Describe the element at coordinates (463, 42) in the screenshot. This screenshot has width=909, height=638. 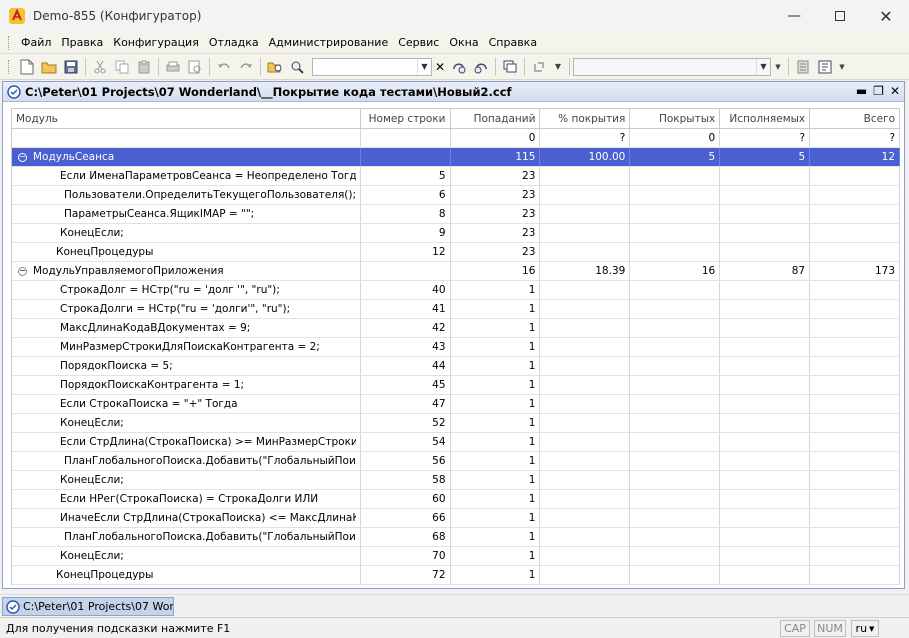
I see `menu-windows: Окна` at that location.